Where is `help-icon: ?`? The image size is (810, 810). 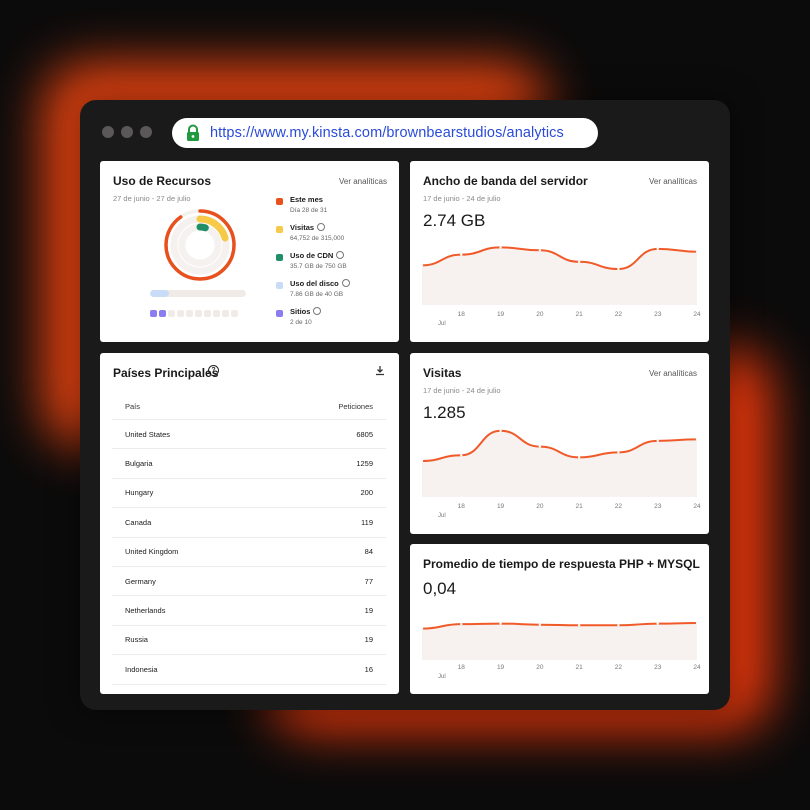 help-icon: ? is located at coordinates (213, 370).